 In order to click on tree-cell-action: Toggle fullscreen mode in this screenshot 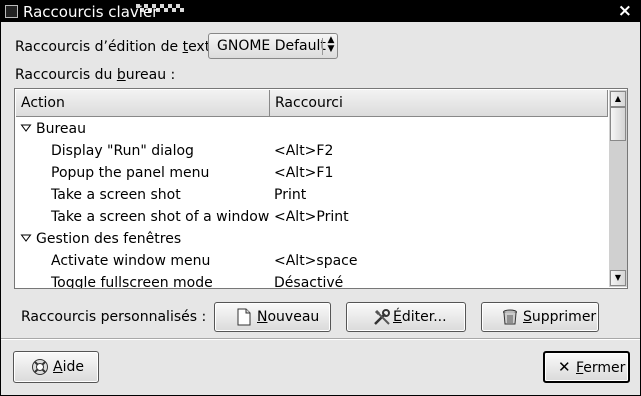, I will do `click(132, 282)`.